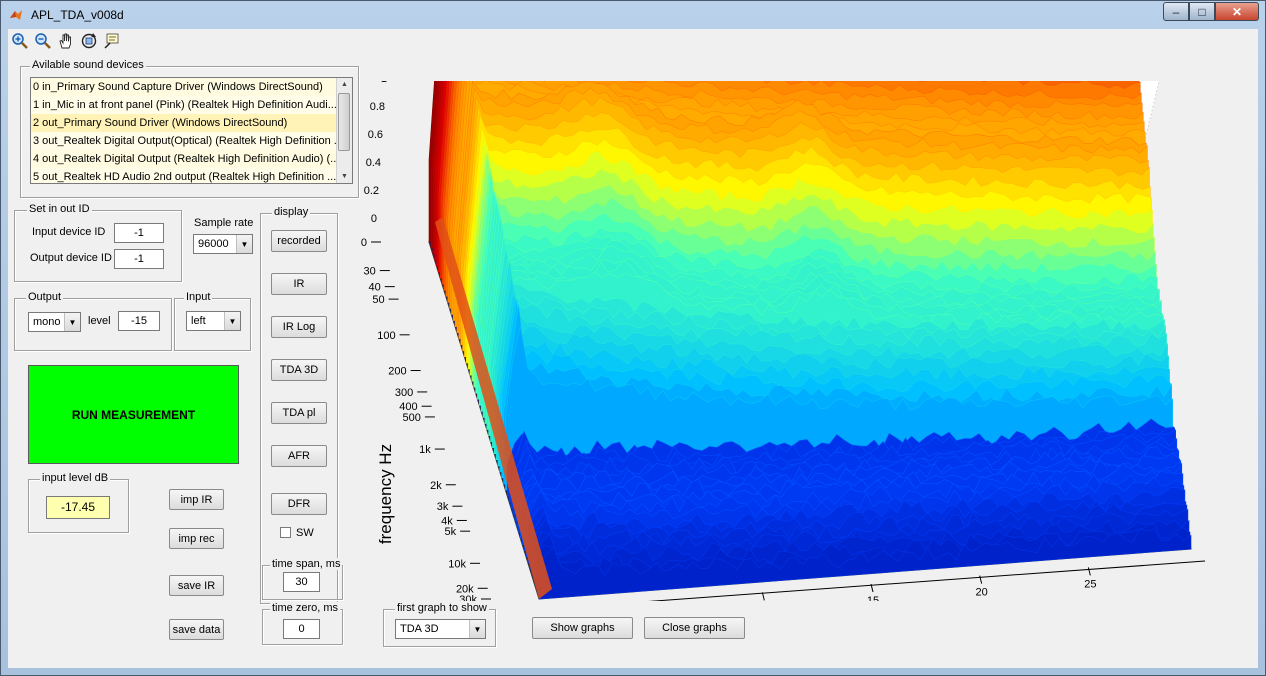 Image resolution: width=1266 pixels, height=676 pixels. Describe the element at coordinates (436, 486) in the screenshot. I see `freq-tick-label: 2k` at that location.